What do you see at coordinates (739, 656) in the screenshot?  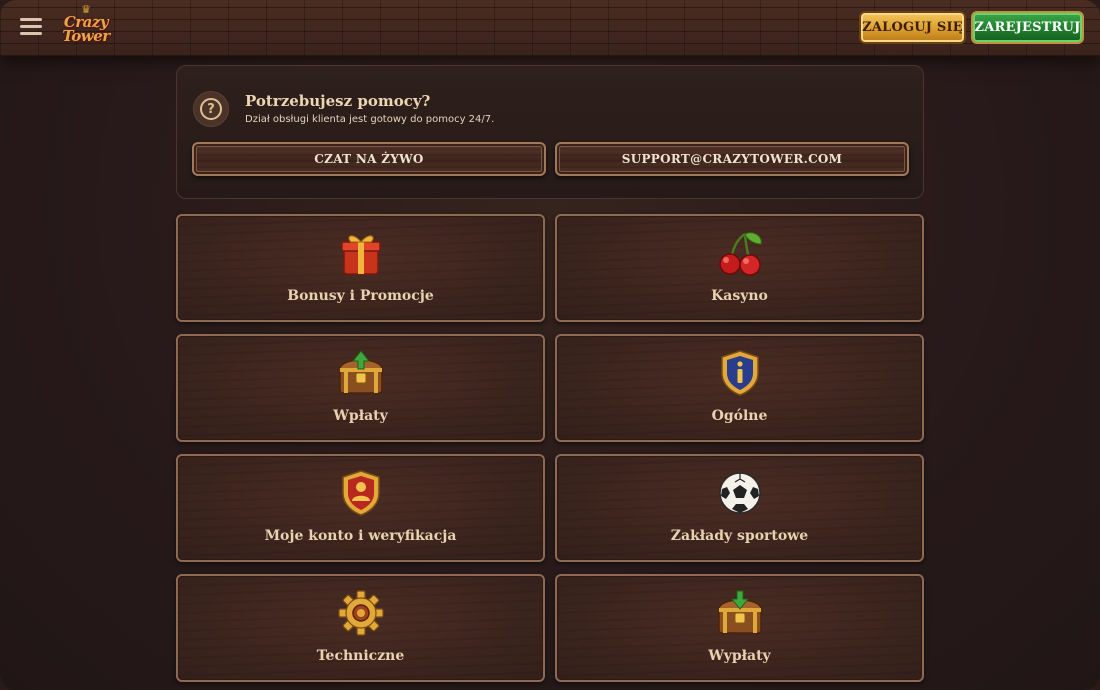 I see `category-label: Wypłaty` at bounding box center [739, 656].